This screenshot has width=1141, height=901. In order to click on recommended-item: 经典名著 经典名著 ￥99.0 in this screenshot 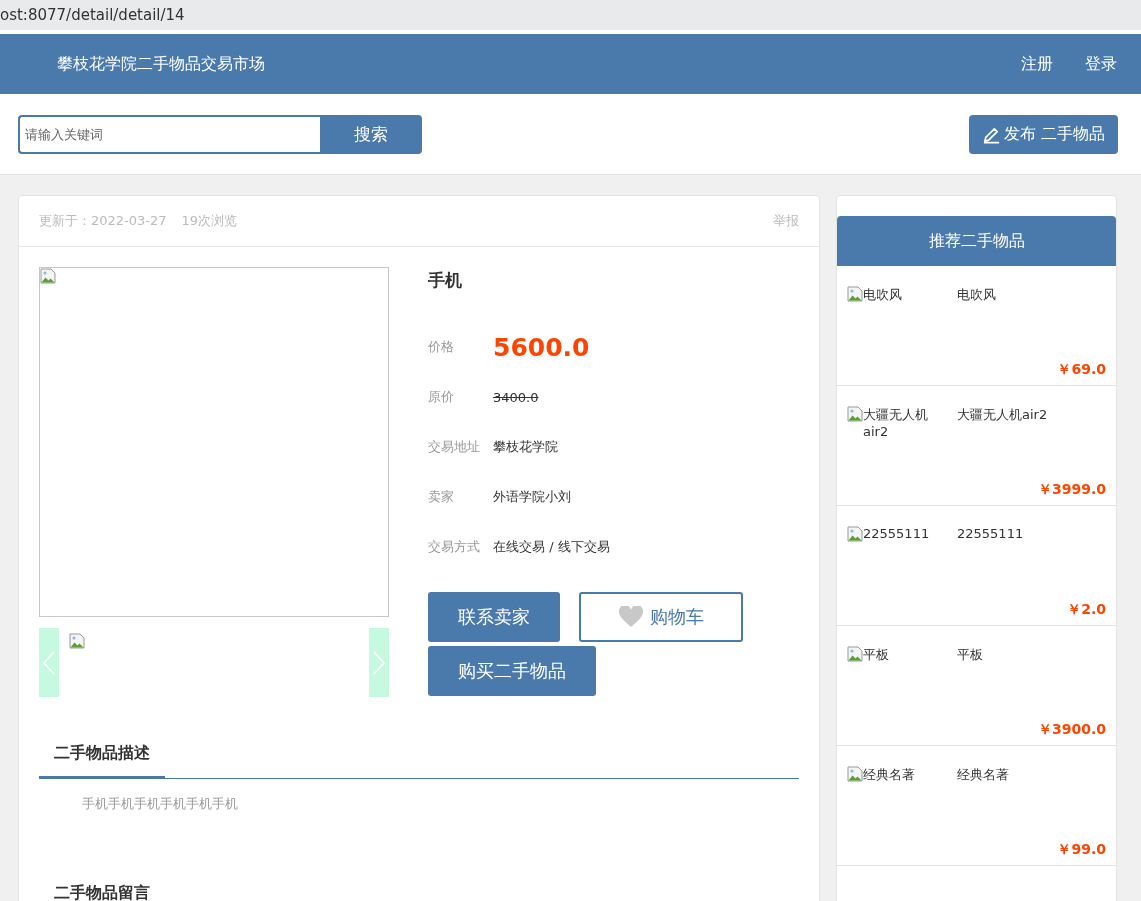, I will do `click(976, 806)`.